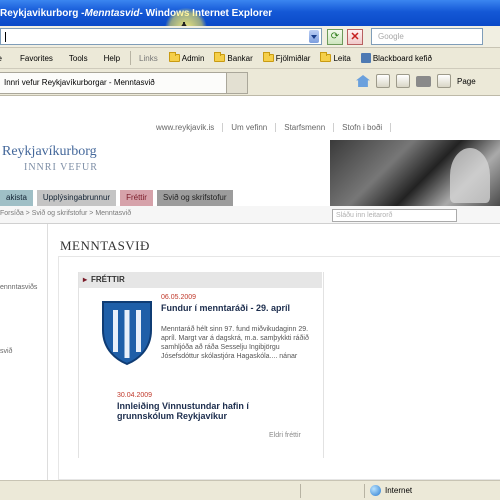 This screenshot has height=500, width=500. What do you see at coordinates (194, 198) in the screenshot?
I see `nav-tab-departments: Svið og skrifstofur` at bounding box center [194, 198].